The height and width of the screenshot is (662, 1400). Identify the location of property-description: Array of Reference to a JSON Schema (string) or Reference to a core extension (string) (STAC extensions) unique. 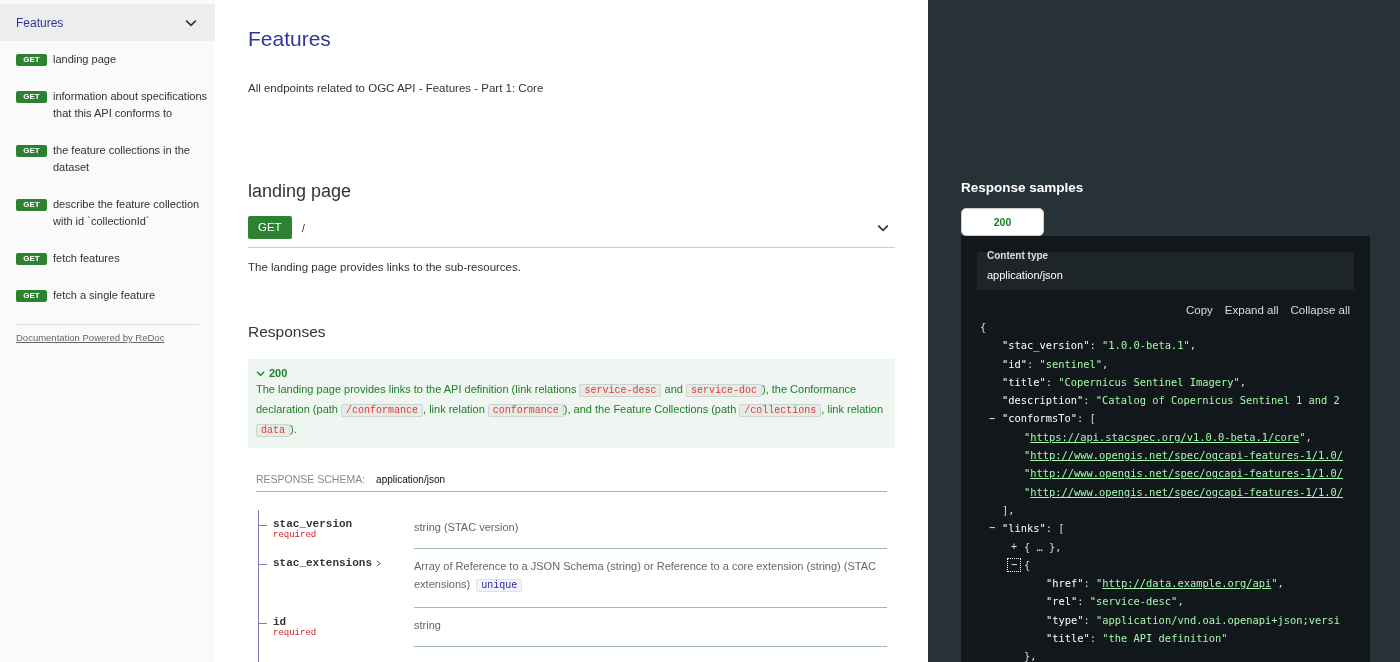
(650, 578).